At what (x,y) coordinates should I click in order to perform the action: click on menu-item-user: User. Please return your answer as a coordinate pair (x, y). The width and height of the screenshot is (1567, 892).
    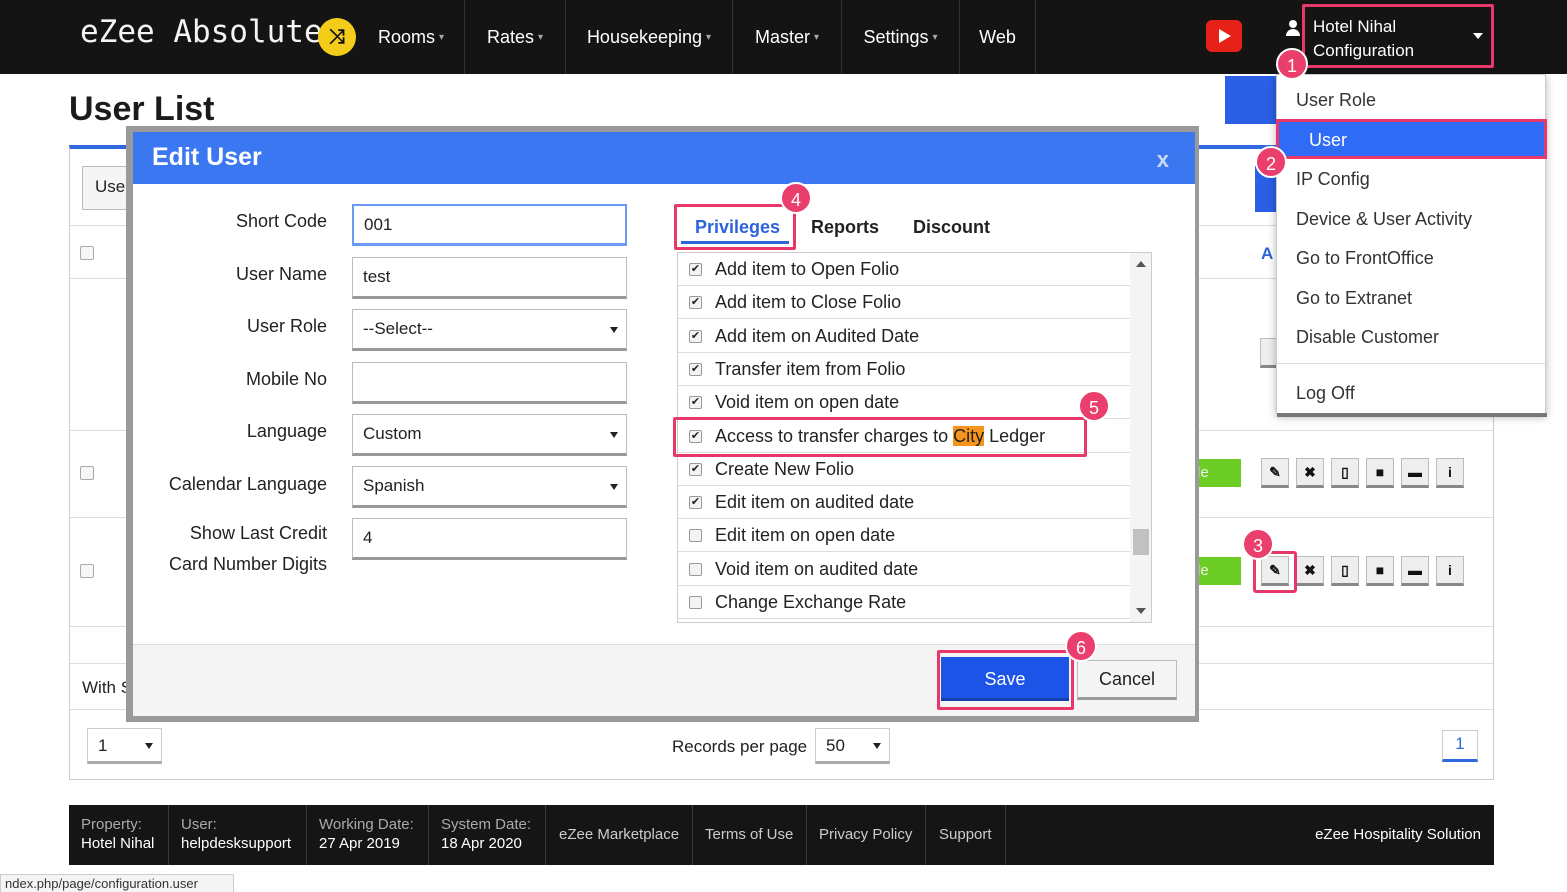
    Looking at the image, I should click on (1411, 139).